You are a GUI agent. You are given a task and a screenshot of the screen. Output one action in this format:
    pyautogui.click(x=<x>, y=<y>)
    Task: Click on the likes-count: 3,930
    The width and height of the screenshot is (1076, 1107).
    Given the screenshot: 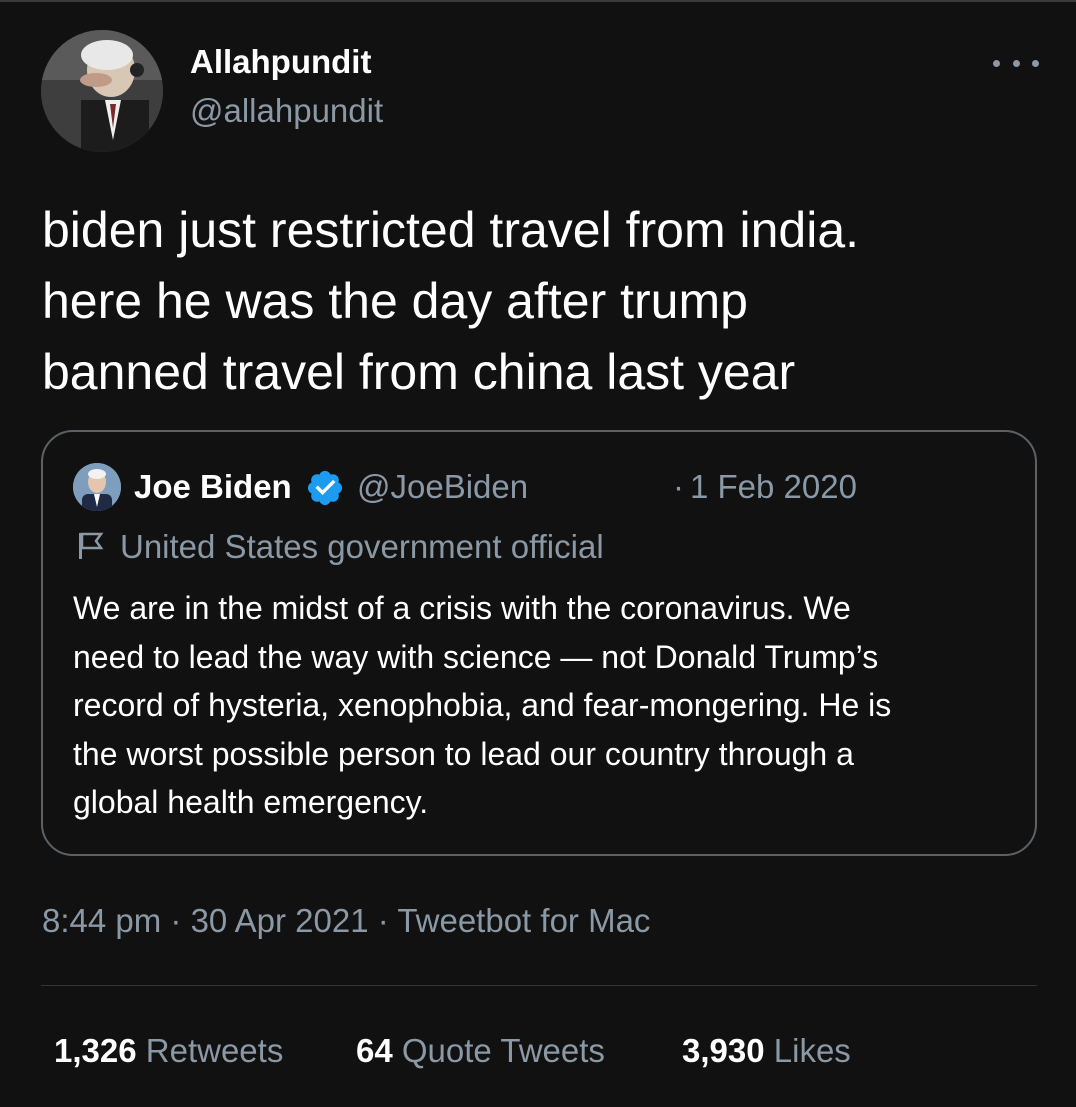 What is the action you would take?
    pyautogui.click(x=723, y=1050)
    